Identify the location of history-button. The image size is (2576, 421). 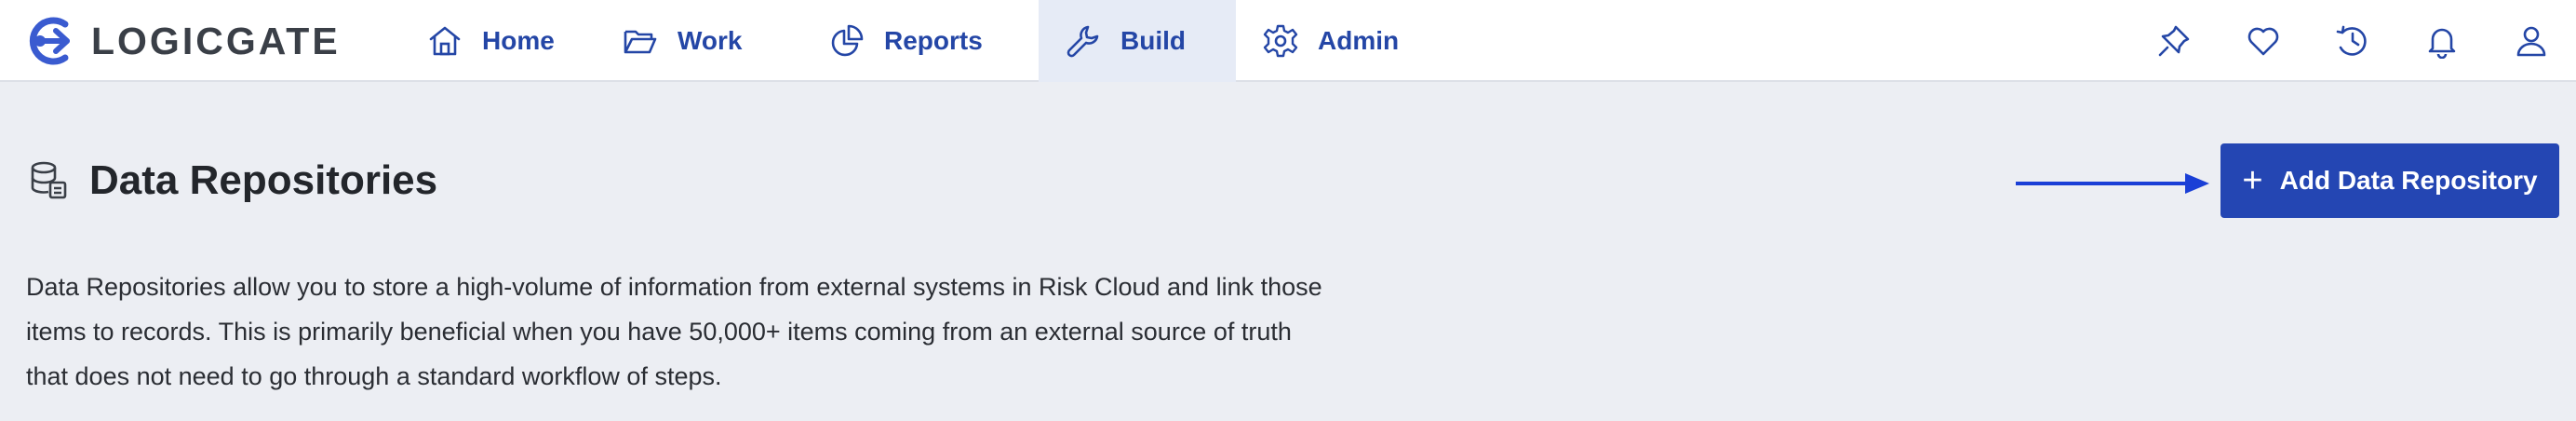
(2352, 41).